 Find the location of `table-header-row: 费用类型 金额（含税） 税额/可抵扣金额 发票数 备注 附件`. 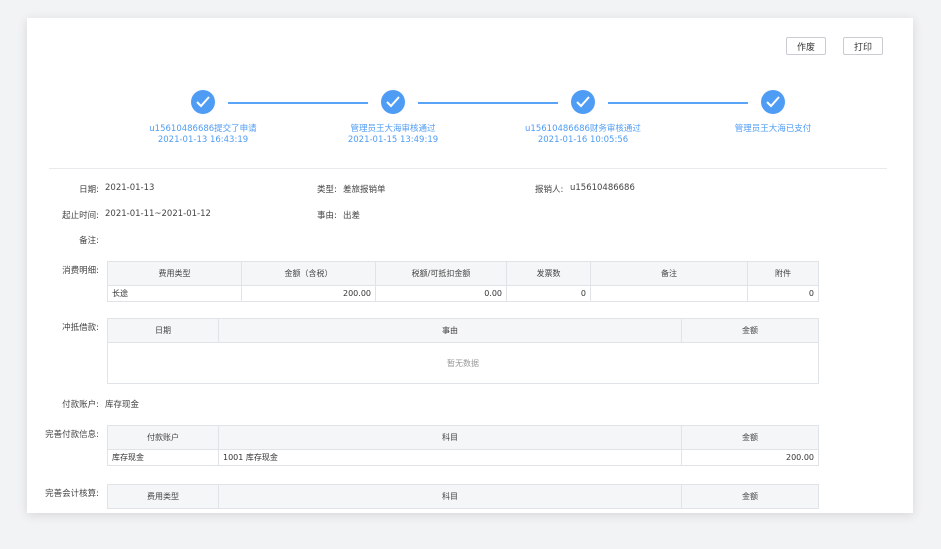

table-header-row: 费用类型 金额（含税） 税额/可抵扣金额 发票数 备注 附件 is located at coordinates (463, 273).